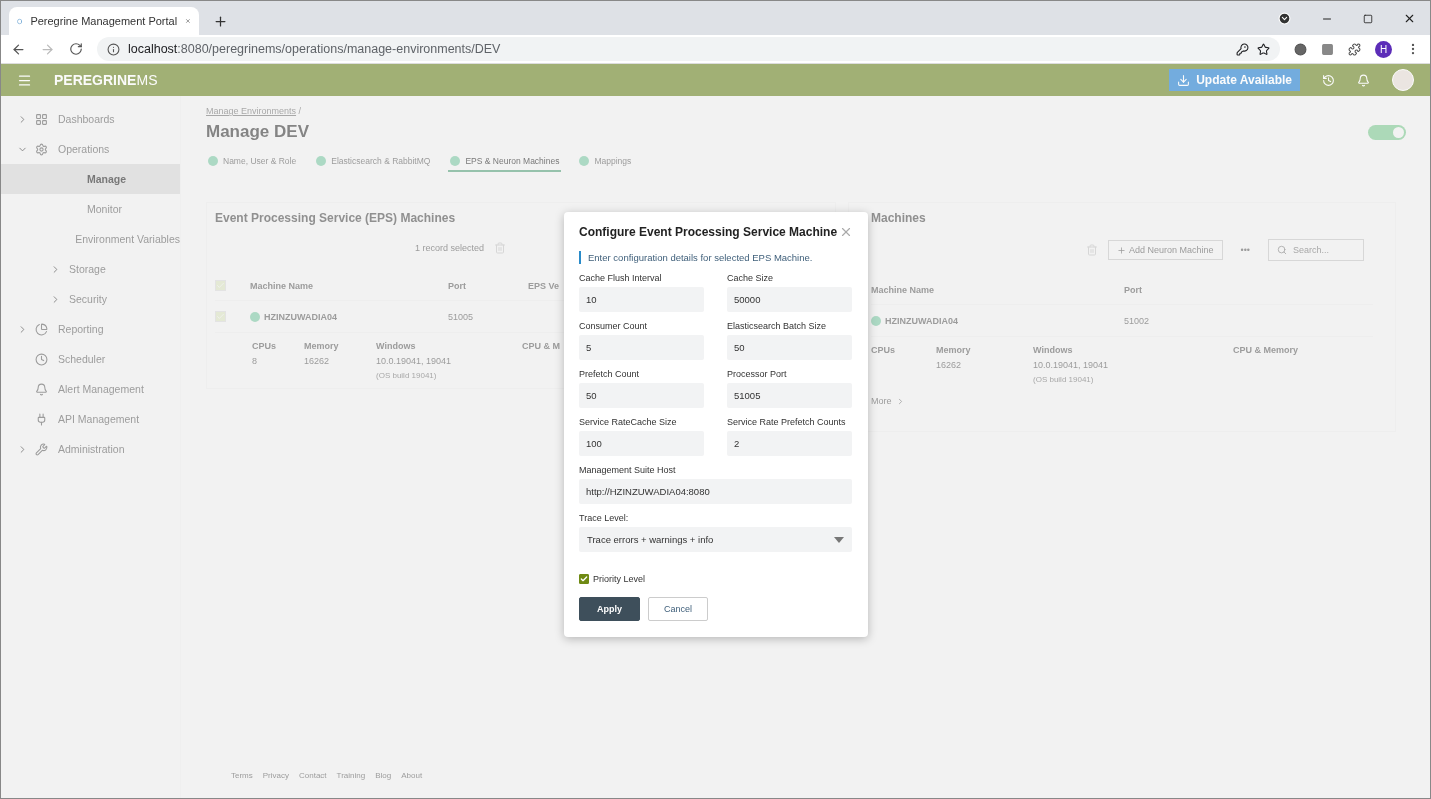 This screenshot has height=799, width=1431. I want to click on table-cell-text: 51005, so click(461, 316).